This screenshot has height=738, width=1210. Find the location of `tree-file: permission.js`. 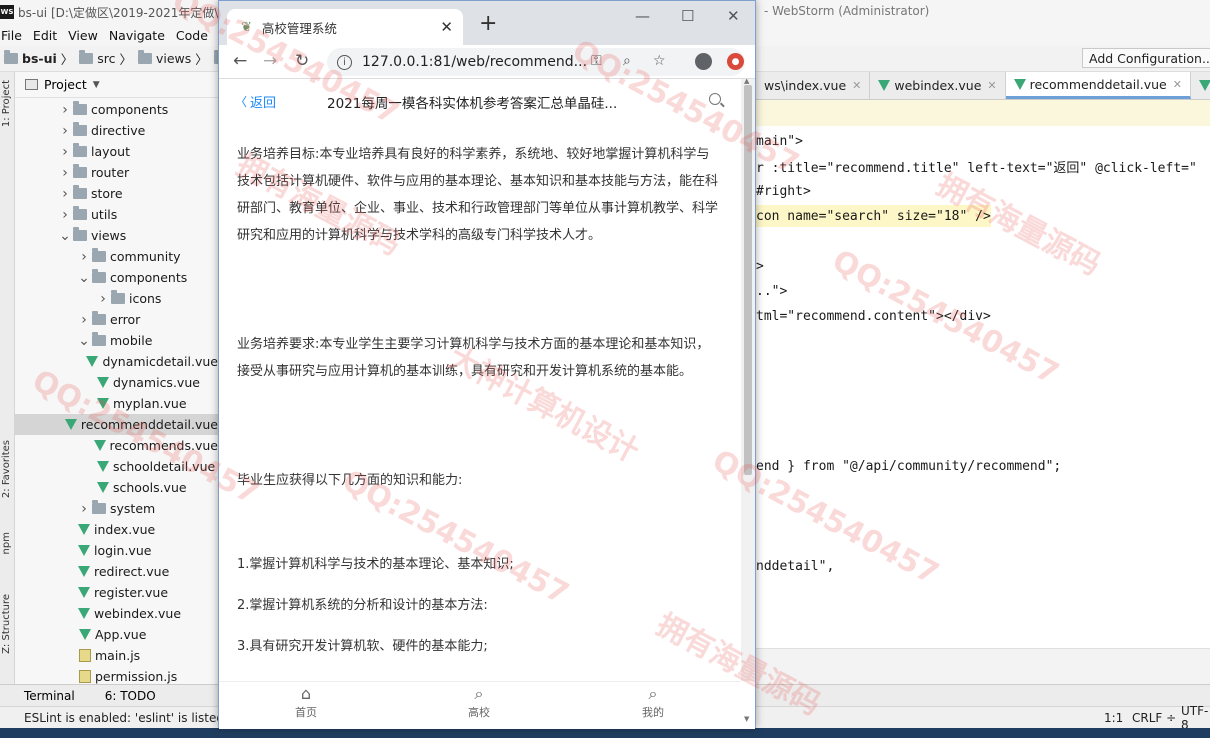

tree-file: permission.js is located at coordinates (116, 675).